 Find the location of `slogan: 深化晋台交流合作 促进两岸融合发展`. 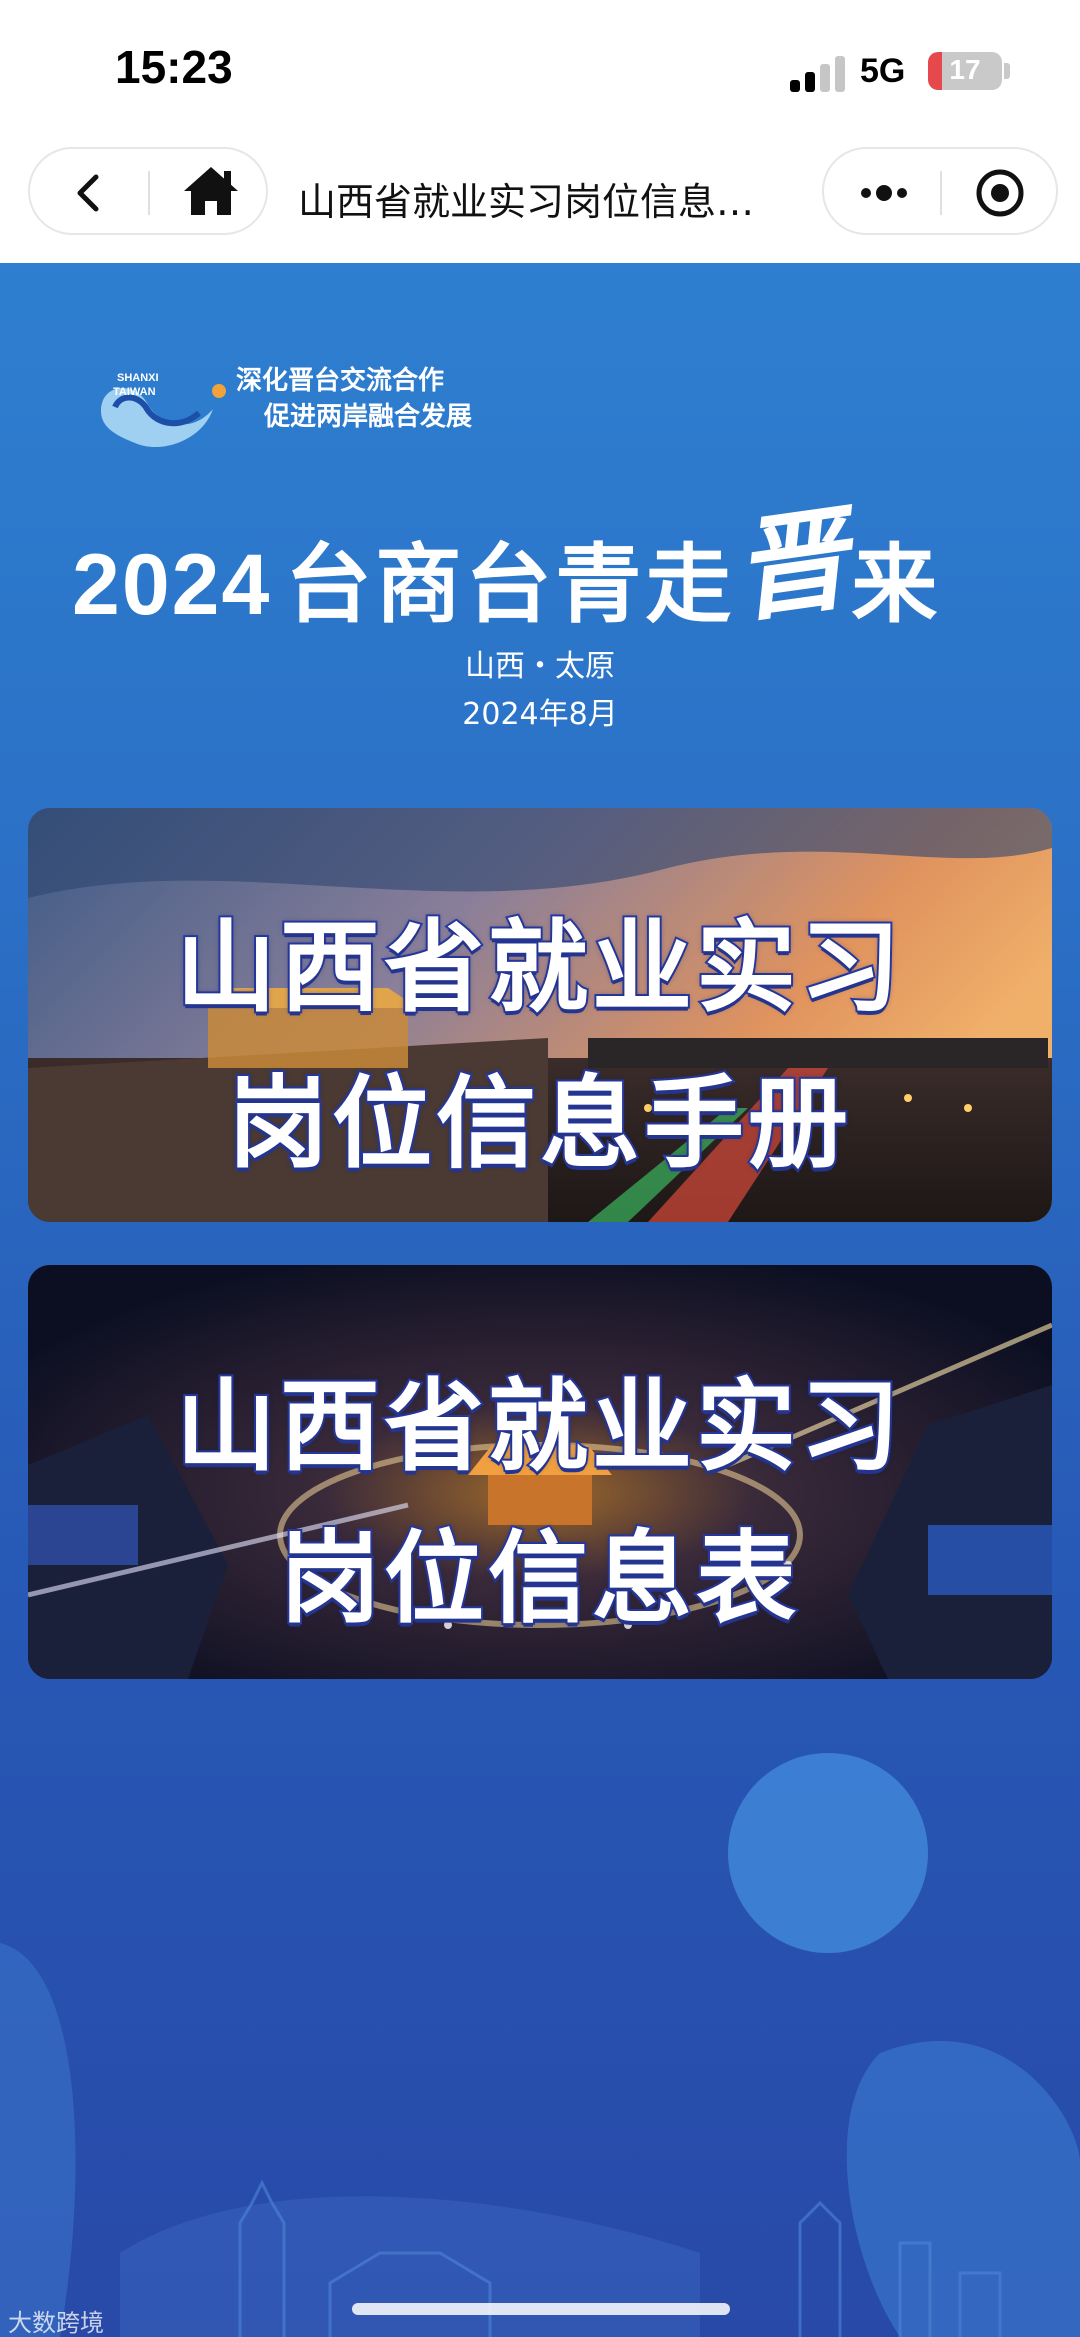

slogan: 深化晋台交流合作 促进两岸融合发展 is located at coordinates (354, 399).